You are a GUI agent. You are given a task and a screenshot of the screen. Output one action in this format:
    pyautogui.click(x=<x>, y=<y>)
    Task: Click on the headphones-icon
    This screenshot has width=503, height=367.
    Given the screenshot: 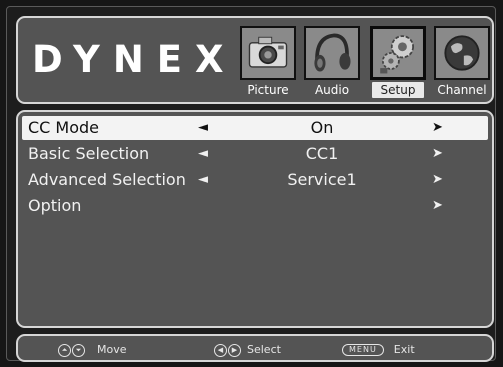 What is the action you would take?
    pyautogui.click(x=332, y=53)
    